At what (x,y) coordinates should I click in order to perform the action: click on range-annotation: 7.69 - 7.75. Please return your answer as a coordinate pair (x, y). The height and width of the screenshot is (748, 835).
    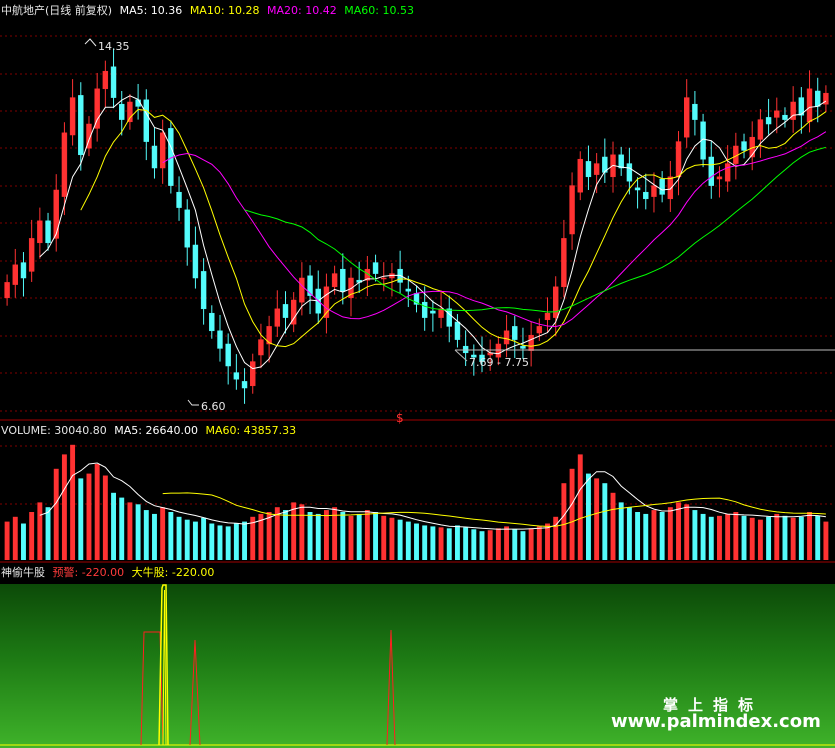
    Looking at the image, I should click on (499, 362).